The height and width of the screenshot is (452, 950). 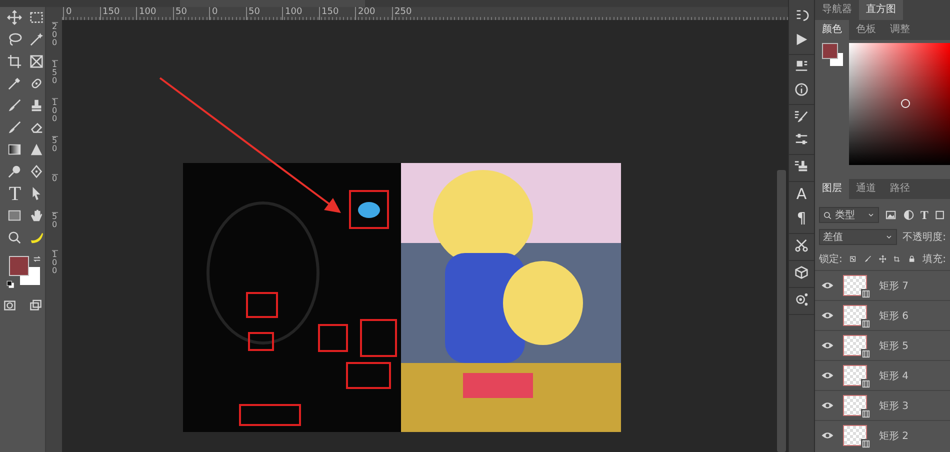 What do you see at coordinates (934, 259) in the screenshot?
I see `fill-label: 填充:` at bounding box center [934, 259].